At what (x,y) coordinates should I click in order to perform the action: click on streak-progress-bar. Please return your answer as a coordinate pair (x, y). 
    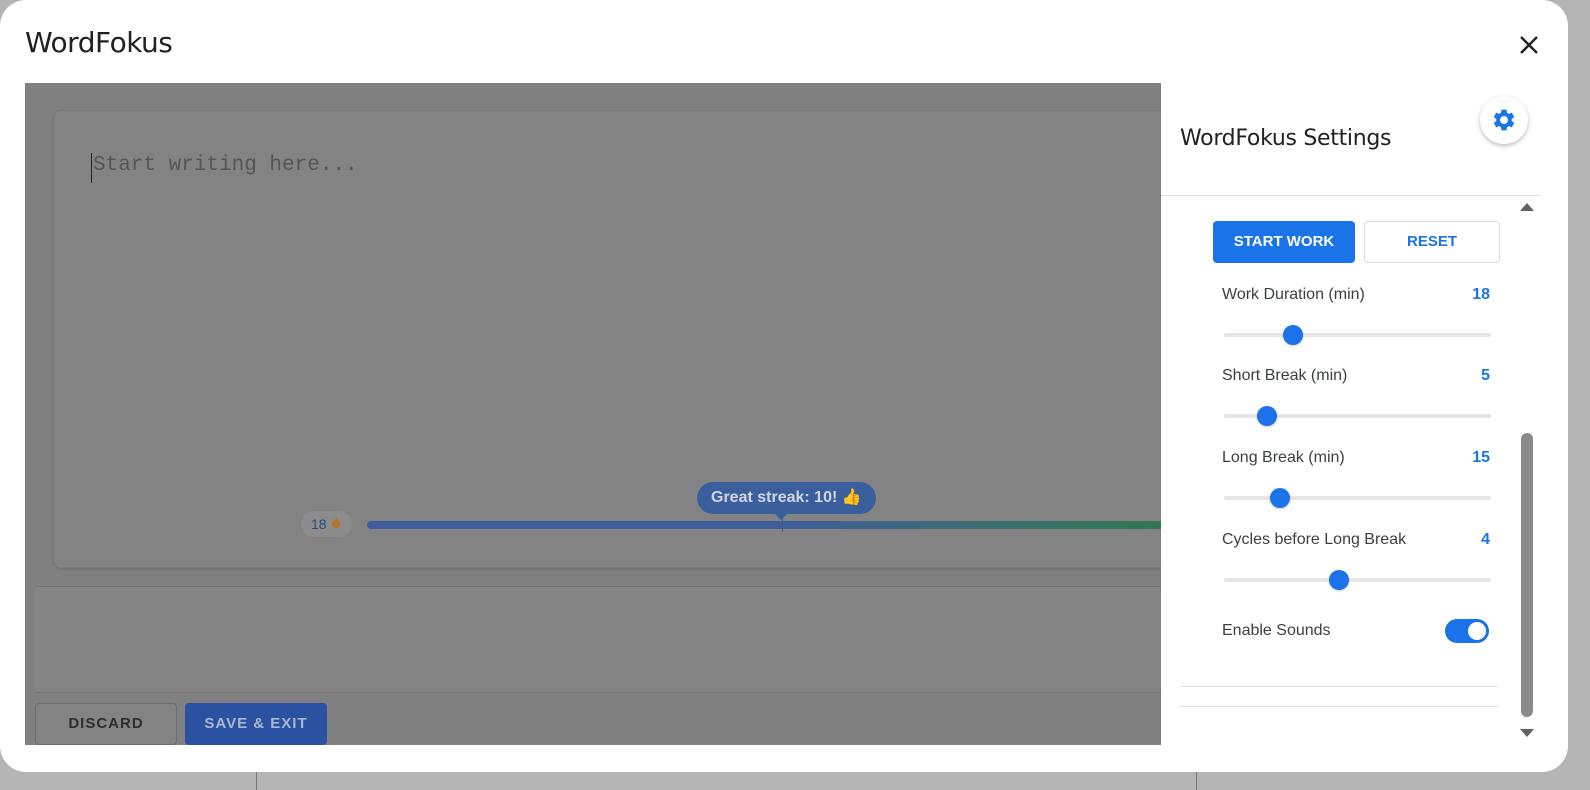
    Looking at the image, I should click on (764, 525).